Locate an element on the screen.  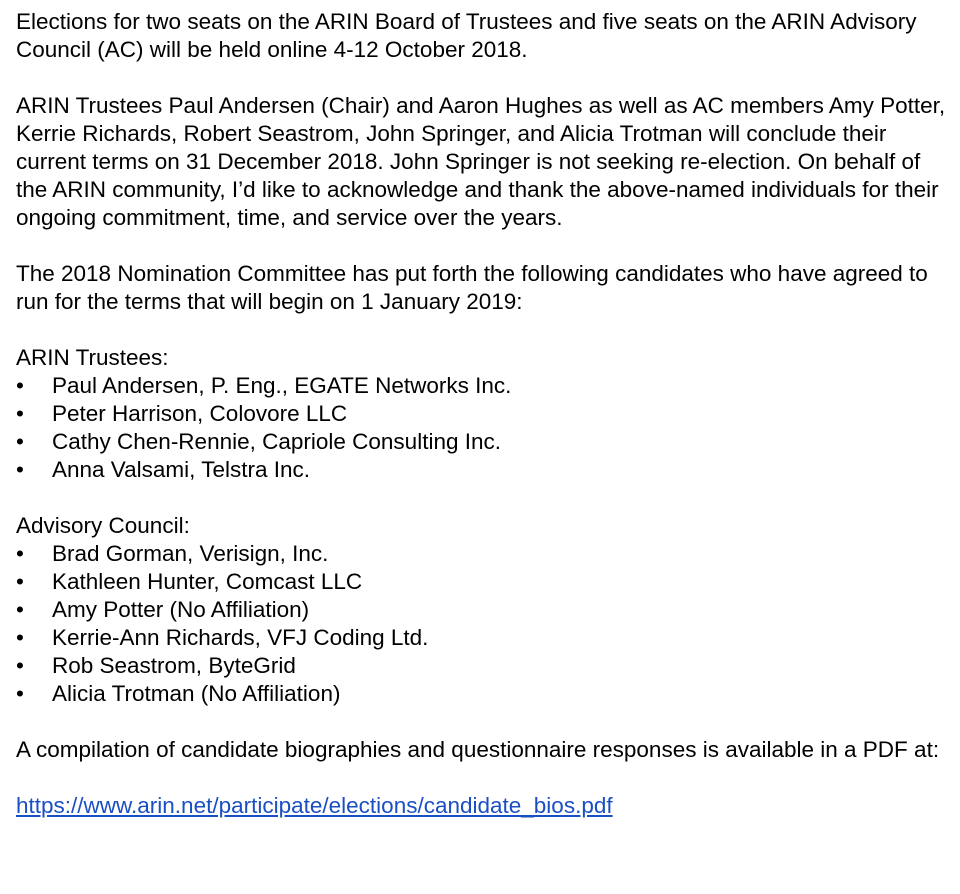
list-item: • Anna Valsami, Telstra Inc. is located at coordinates (484, 470).